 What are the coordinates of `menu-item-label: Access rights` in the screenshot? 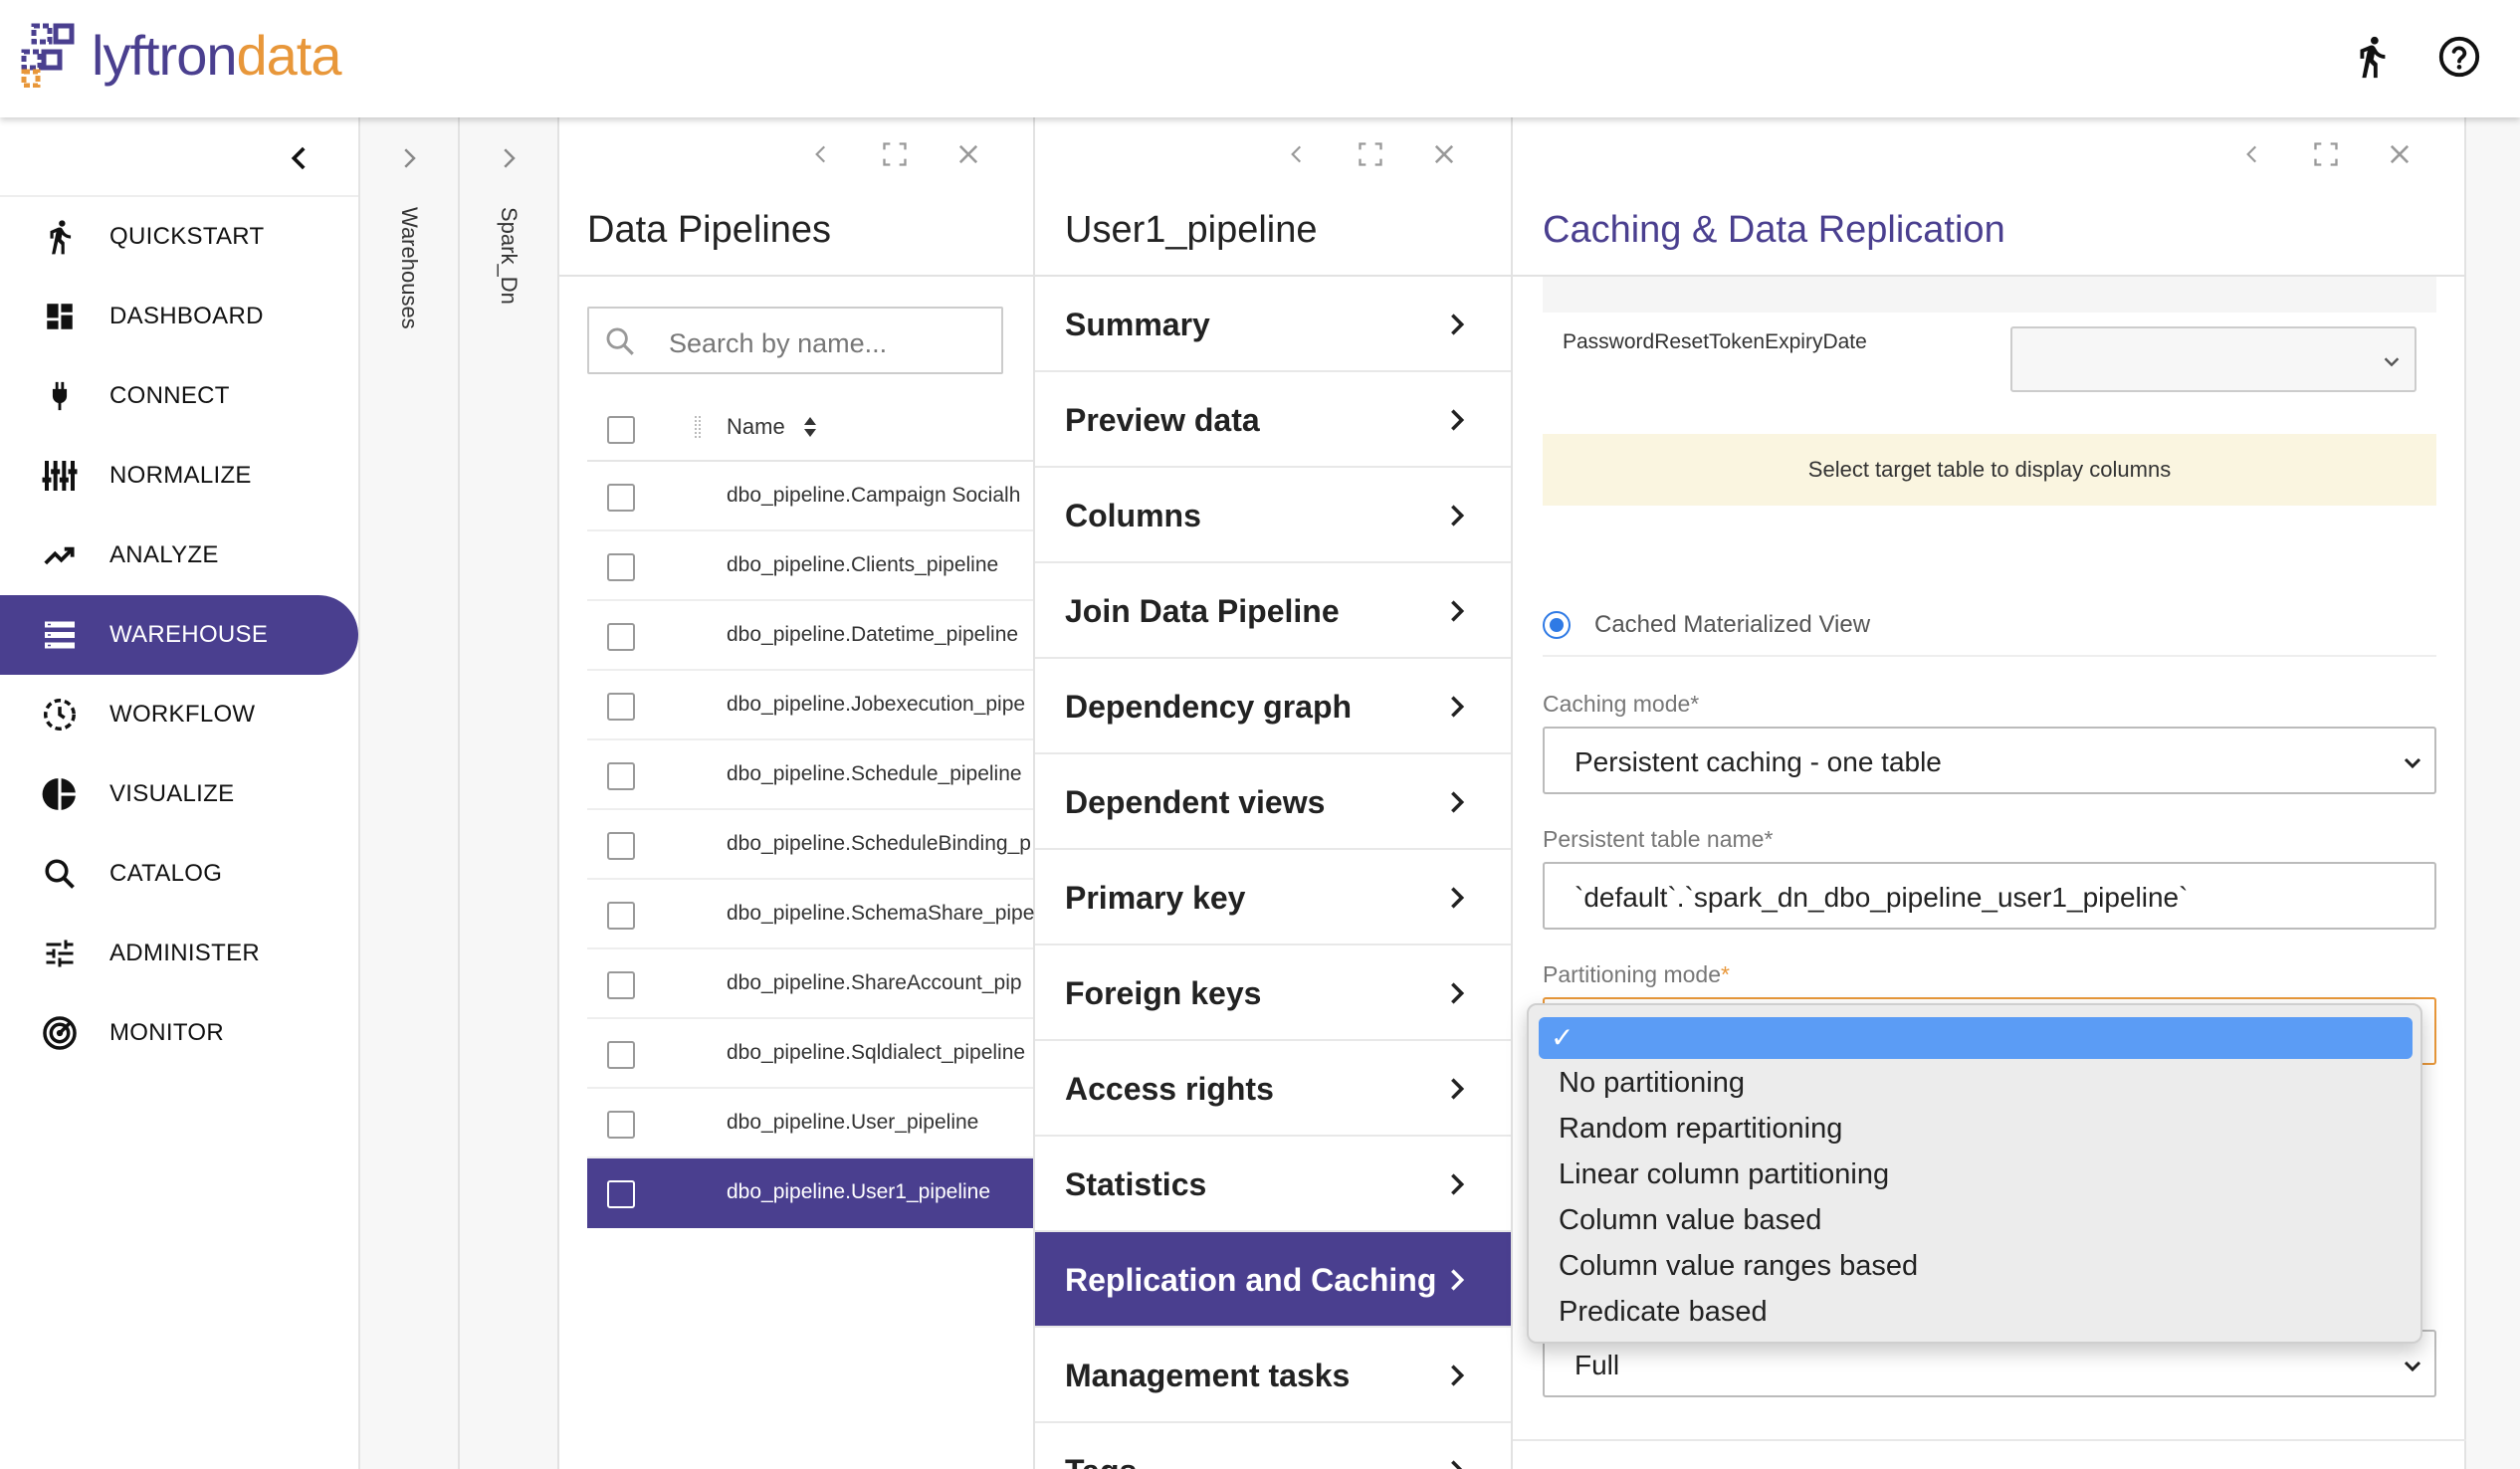 It's located at (1169, 1089).